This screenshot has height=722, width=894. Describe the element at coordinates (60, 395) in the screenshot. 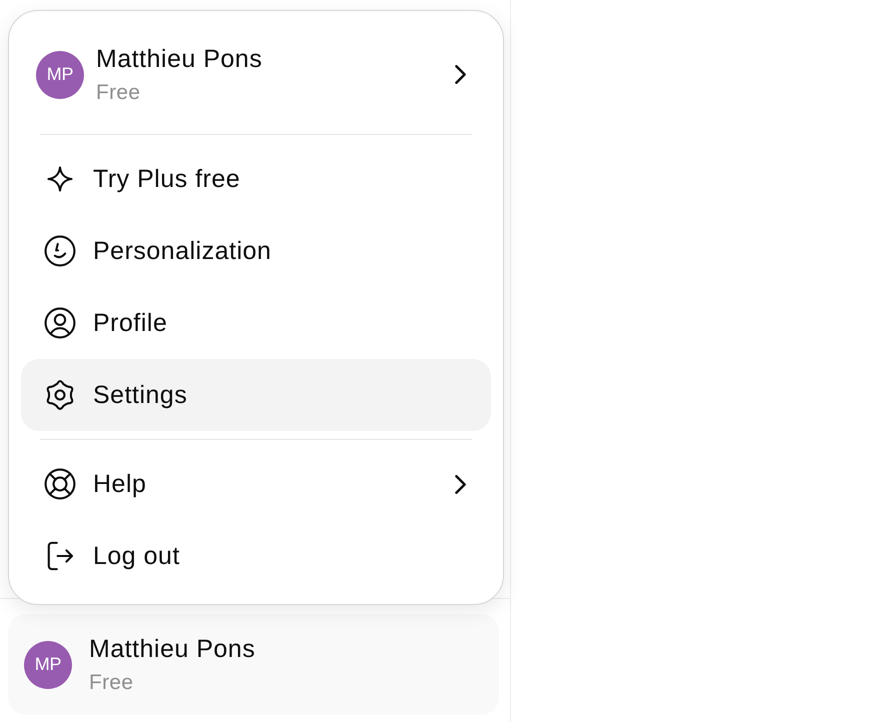

I see `settings-icon` at that location.